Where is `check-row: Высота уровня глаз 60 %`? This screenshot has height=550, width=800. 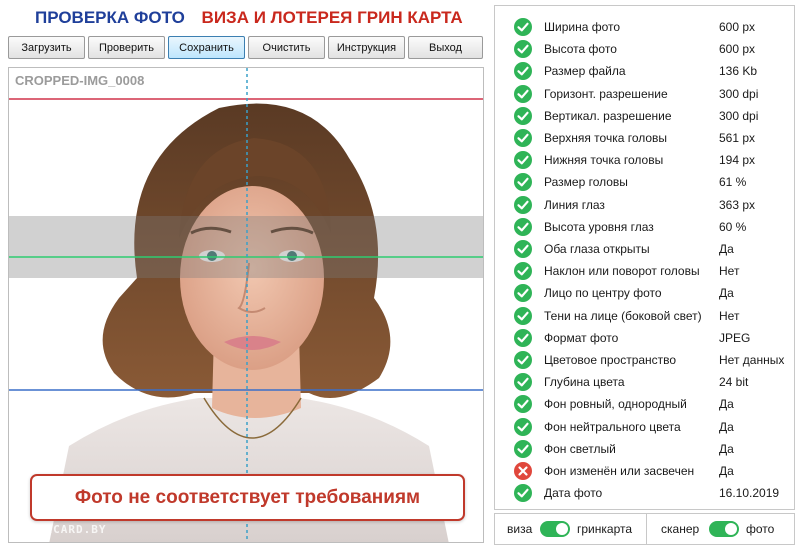
check-row: Высота уровня глаз 60 % is located at coordinates (644, 227).